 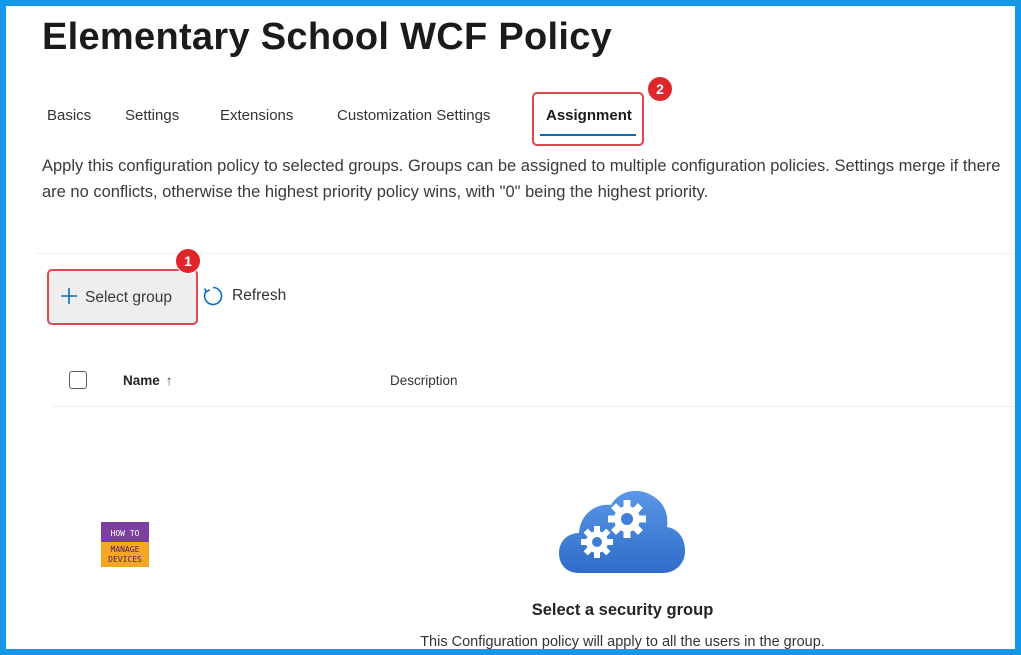 What do you see at coordinates (78, 380) in the screenshot?
I see `select-all-checkbox` at bounding box center [78, 380].